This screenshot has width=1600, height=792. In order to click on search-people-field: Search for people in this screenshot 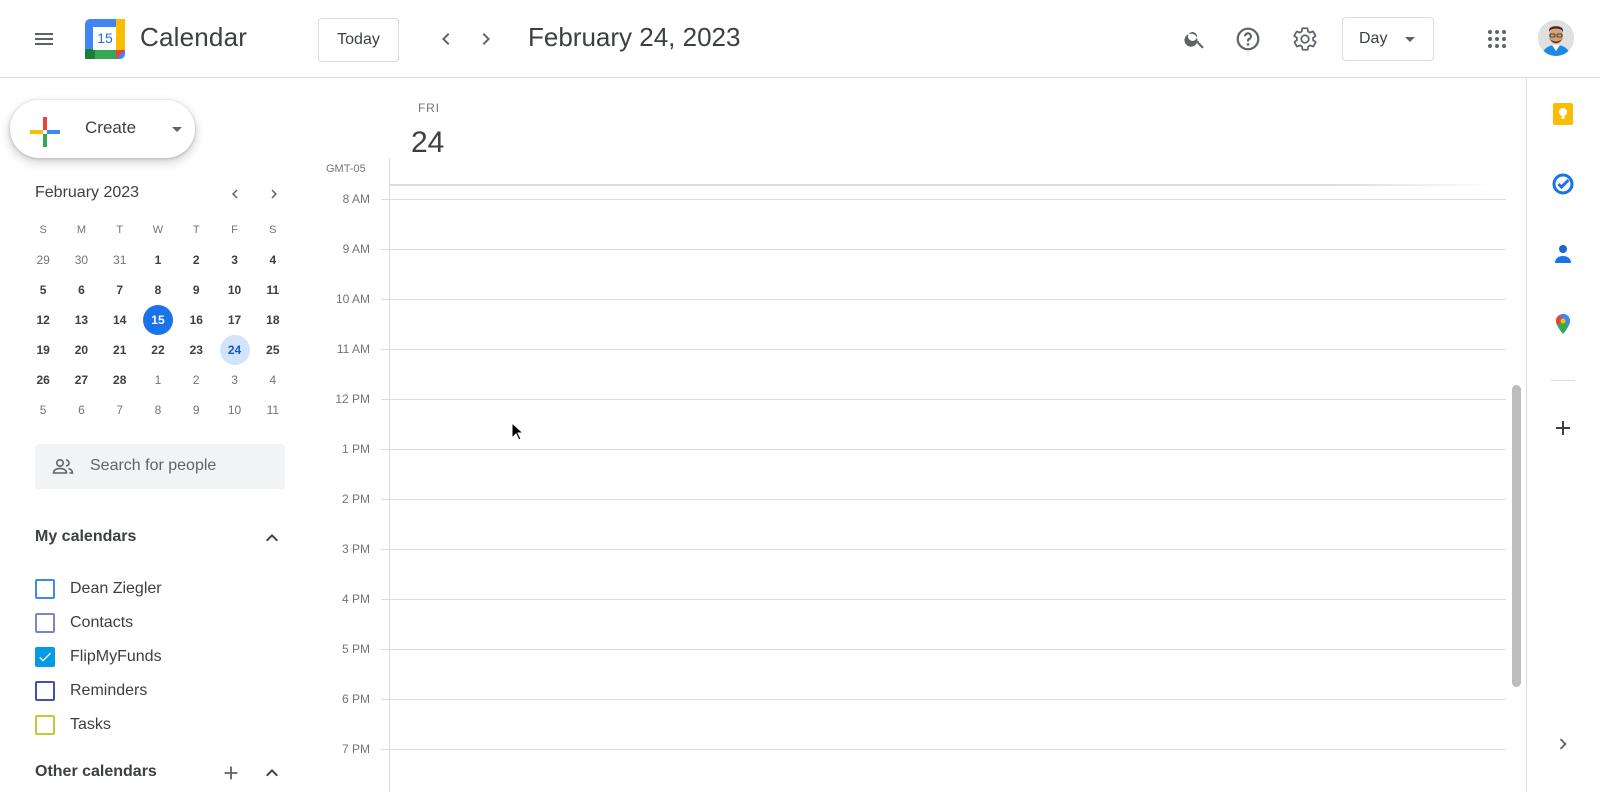, I will do `click(160, 466)`.